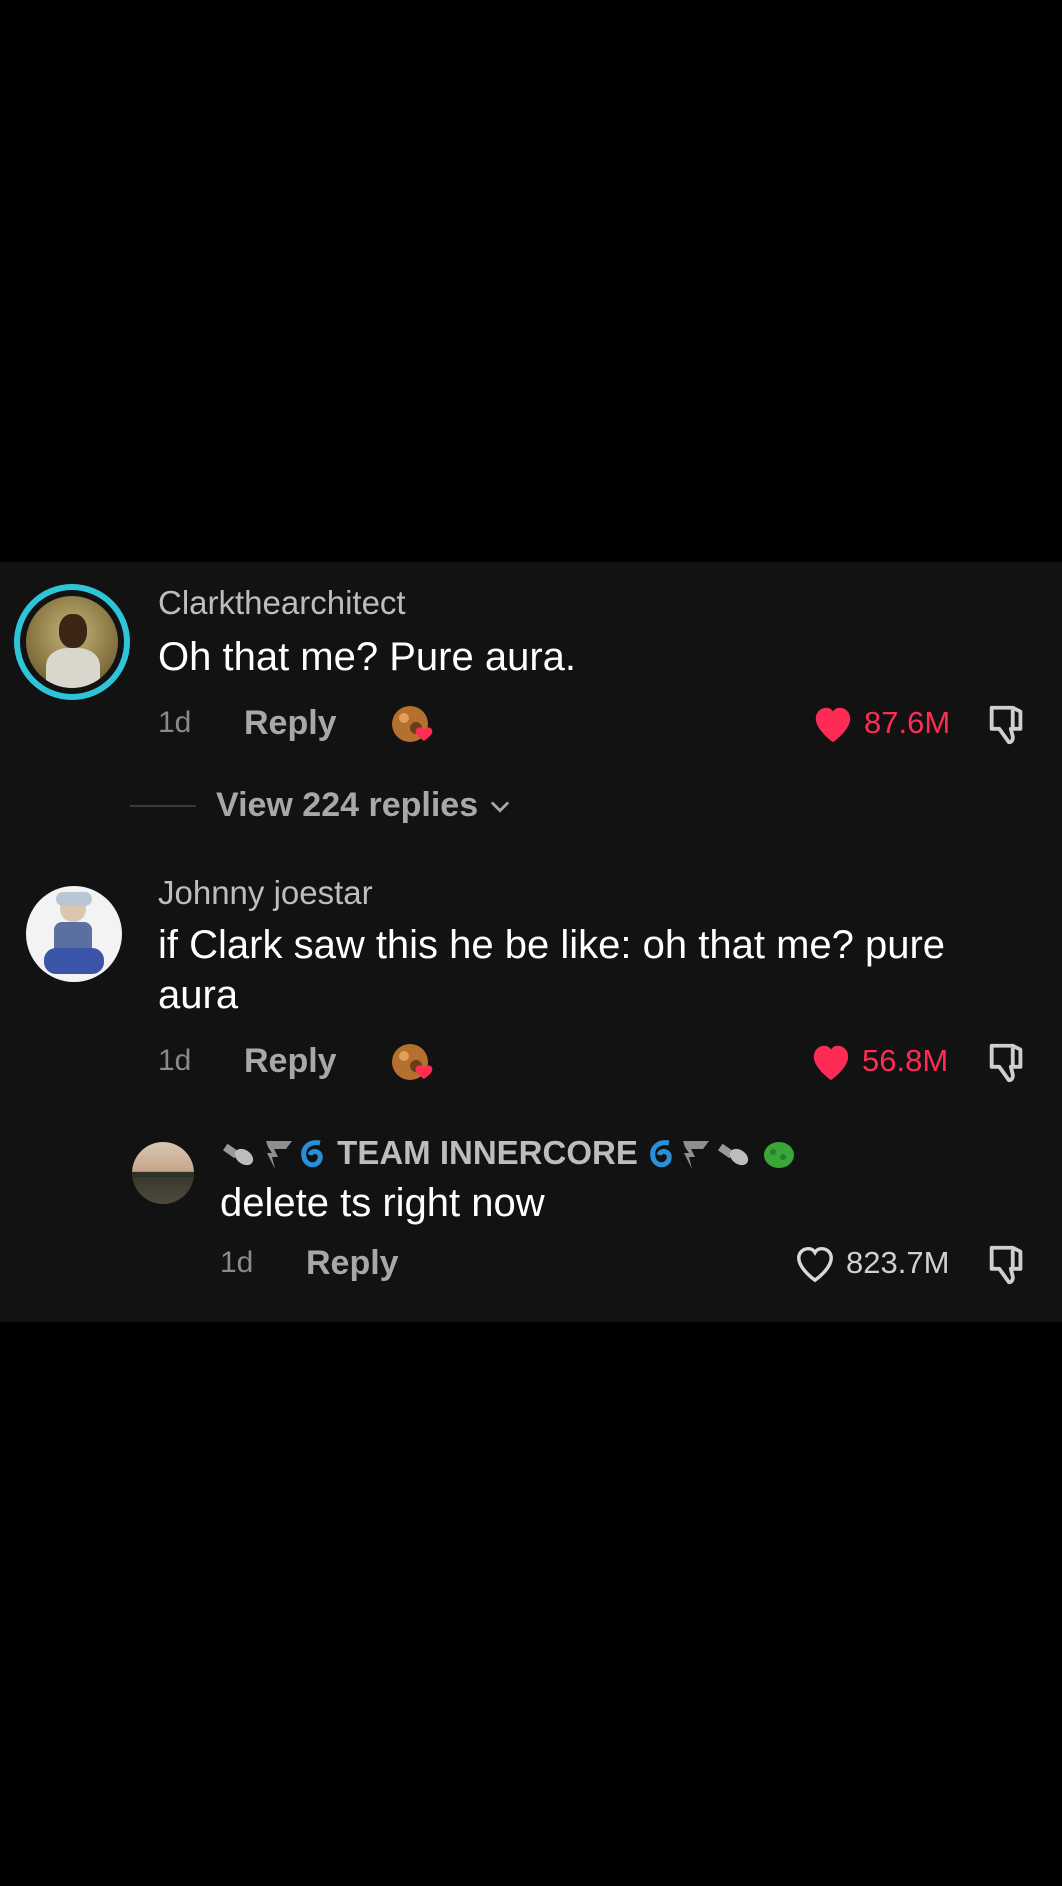  What do you see at coordinates (905, 1060) in the screenshot?
I see `like-count: 56.8M` at bounding box center [905, 1060].